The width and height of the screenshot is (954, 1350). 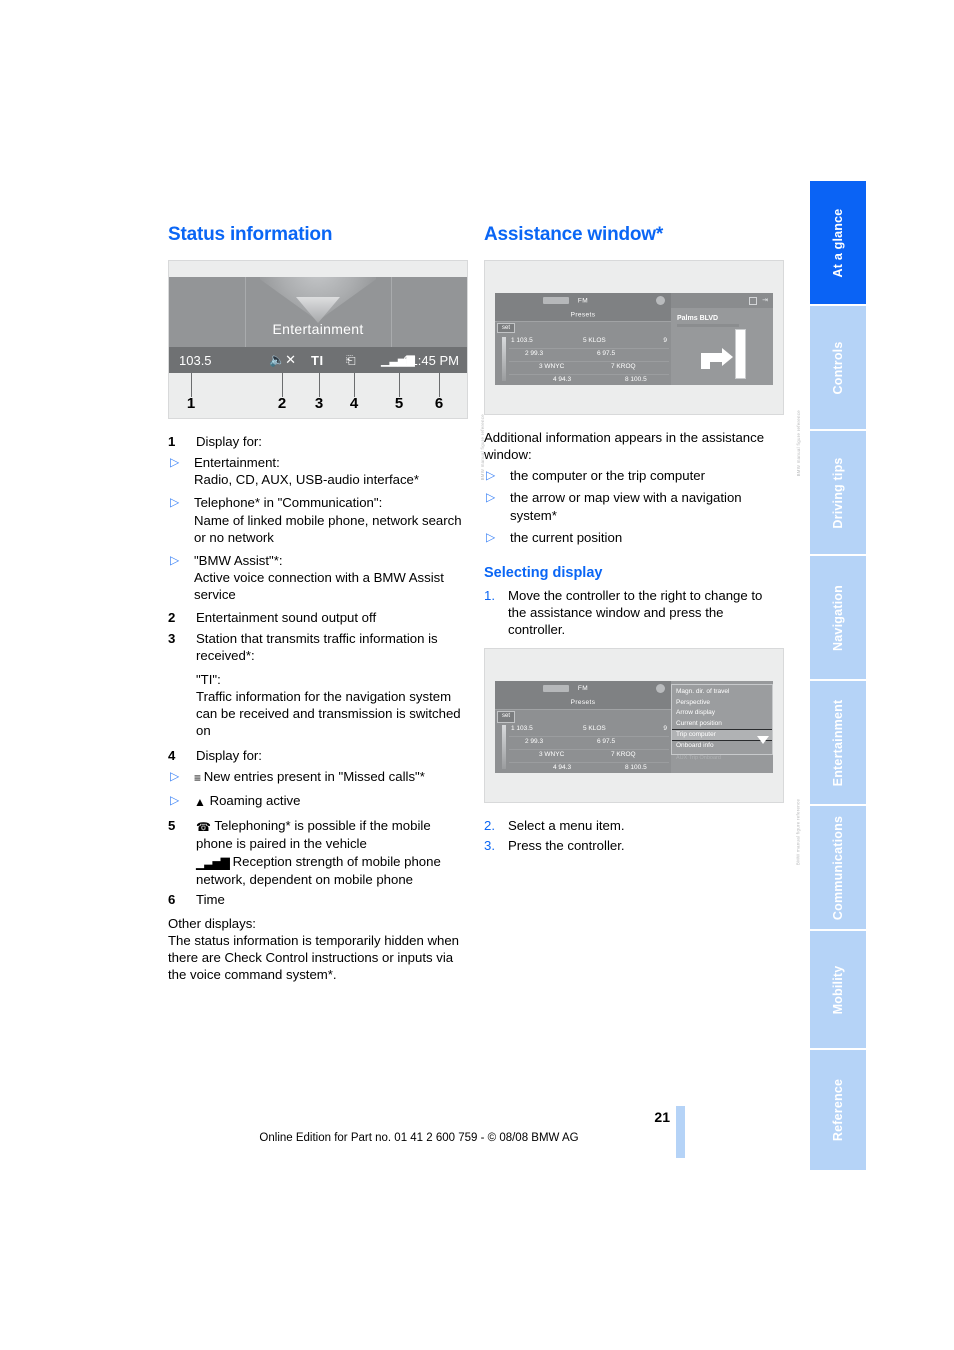 What do you see at coordinates (283, 359) in the screenshot?
I see `speaker-muted-icon: 🔈✕` at bounding box center [283, 359].